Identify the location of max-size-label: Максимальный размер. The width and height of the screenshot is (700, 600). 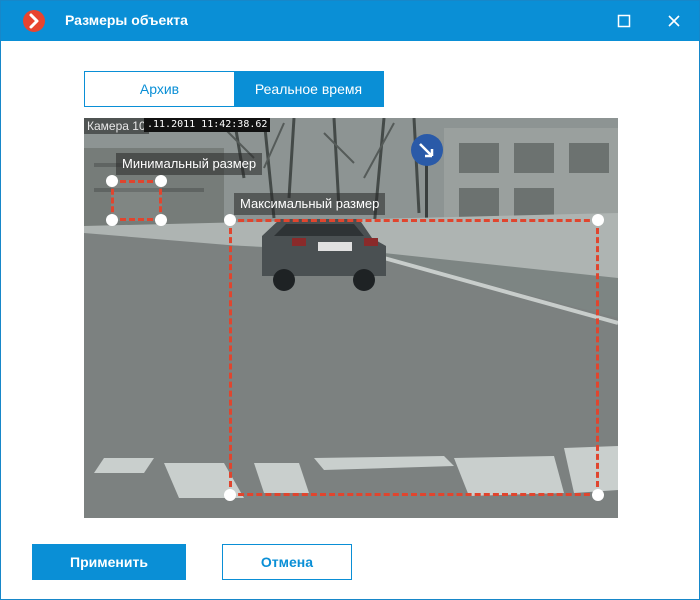
(310, 204).